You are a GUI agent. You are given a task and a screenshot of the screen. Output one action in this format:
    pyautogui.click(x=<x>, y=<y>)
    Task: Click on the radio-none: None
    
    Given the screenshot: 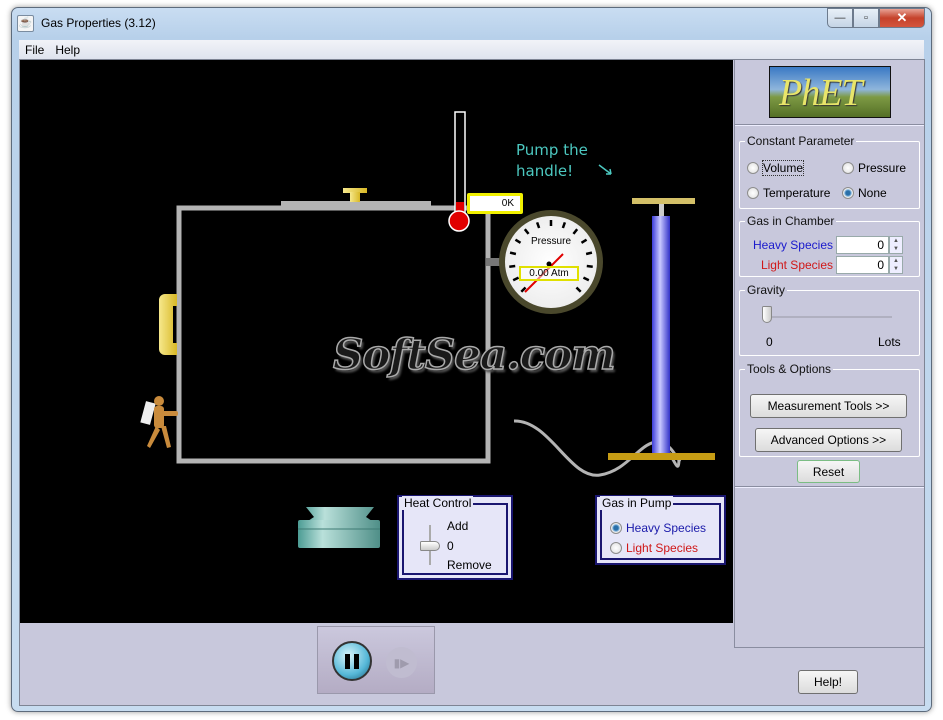 What is the action you would take?
    pyautogui.click(x=864, y=193)
    